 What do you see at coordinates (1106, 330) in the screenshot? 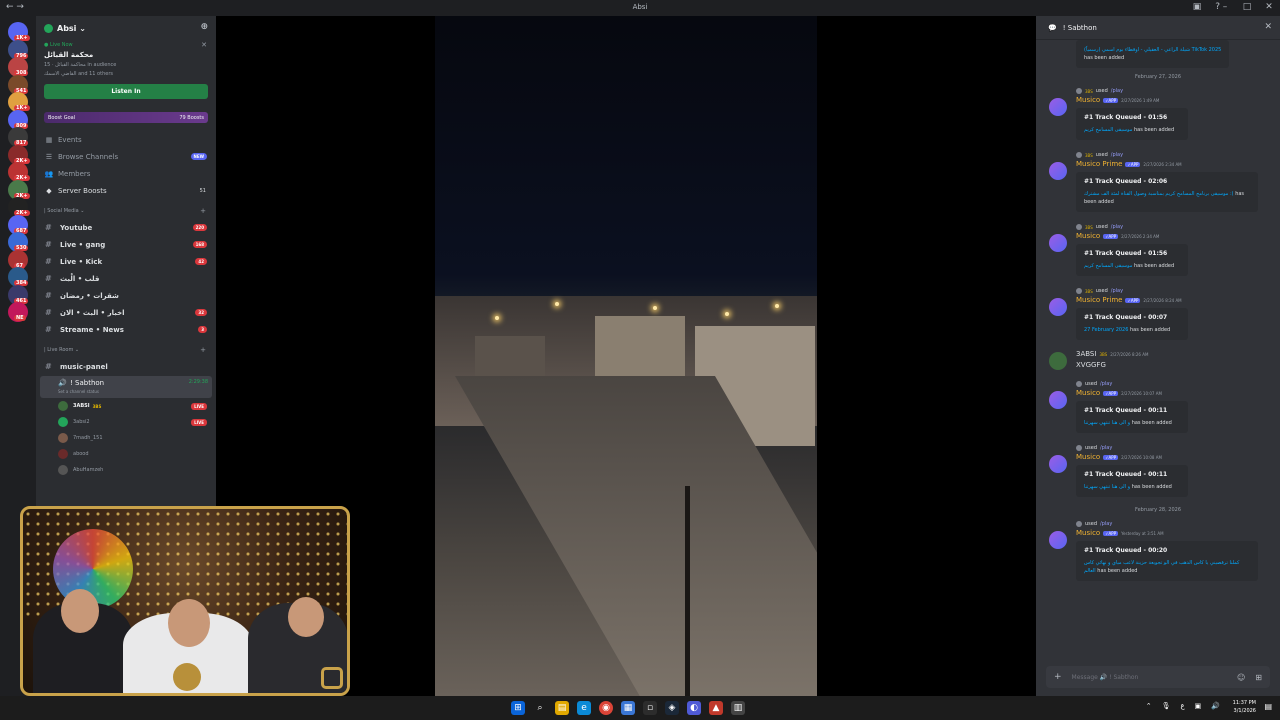
I see `track-link: 27 February 2026` at bounding box center [1106, 330].